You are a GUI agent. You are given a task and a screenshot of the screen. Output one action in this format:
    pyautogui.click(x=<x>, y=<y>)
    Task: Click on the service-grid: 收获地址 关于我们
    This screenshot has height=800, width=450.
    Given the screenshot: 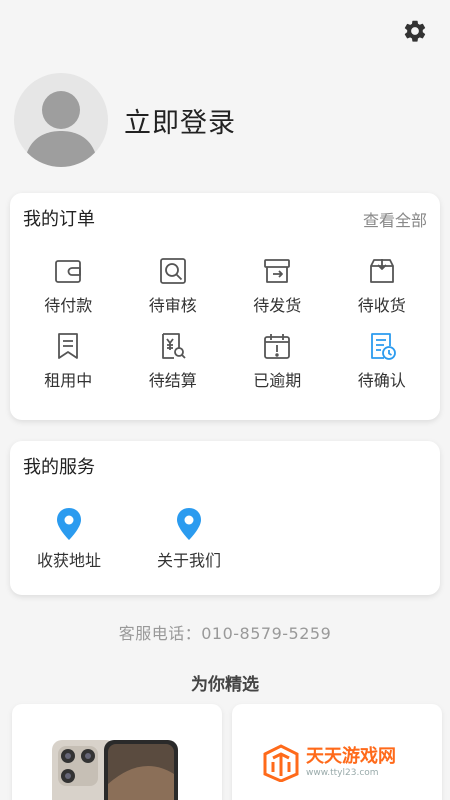 What is the action you would take?
    pyautogui.click(x=129, y=539)
    